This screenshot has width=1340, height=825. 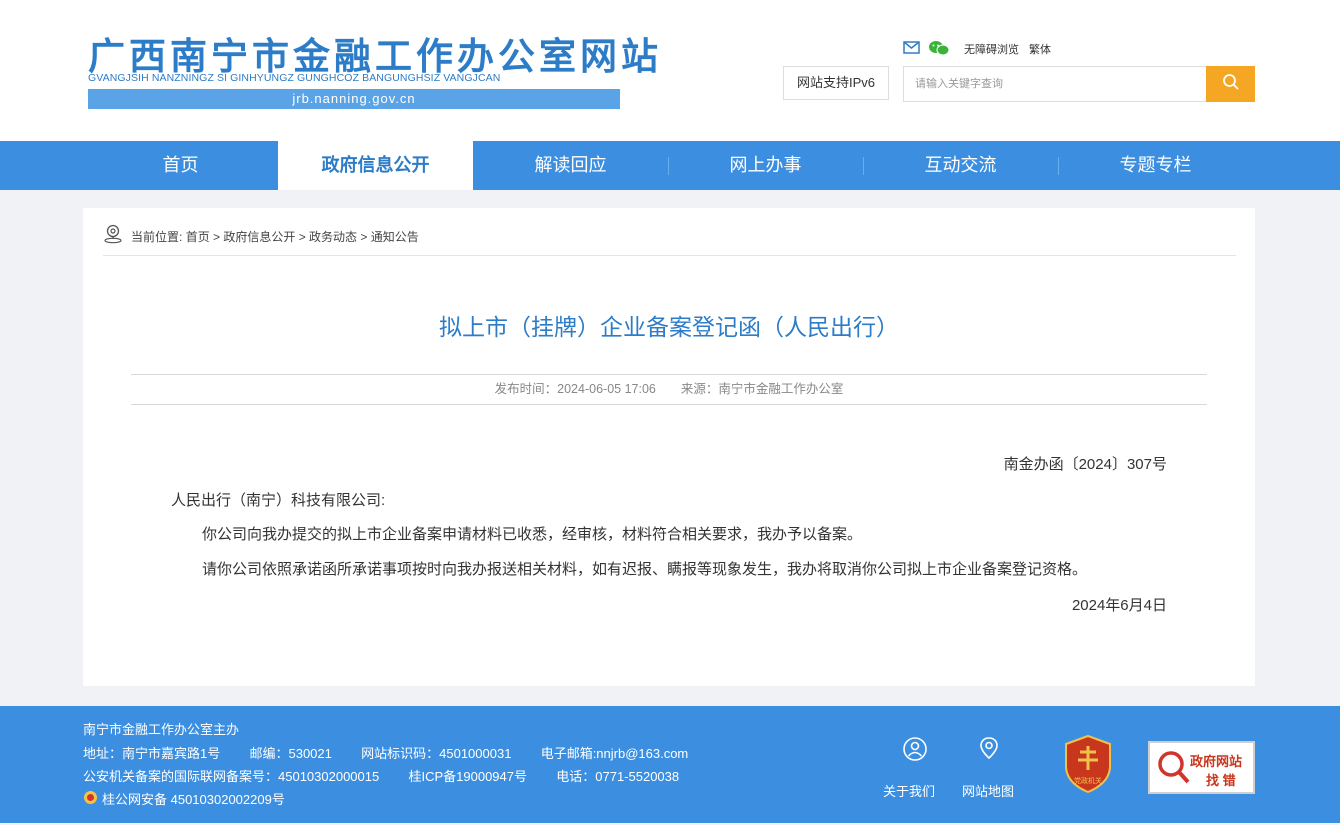 What do you see at coordinates (157, 237) in the screenshot?
I see `breadcrumb-prefix: 当前位置:` at bounding box center [157, 237].